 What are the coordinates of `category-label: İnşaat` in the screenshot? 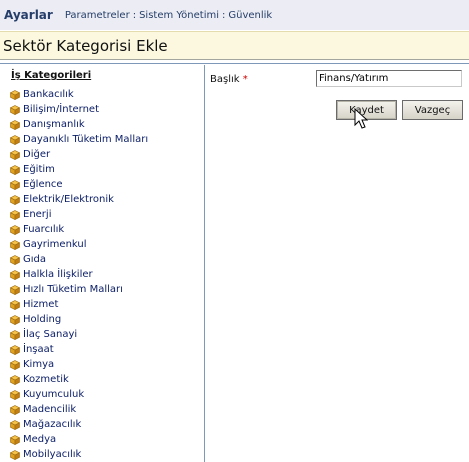 It's located at (38, 349).